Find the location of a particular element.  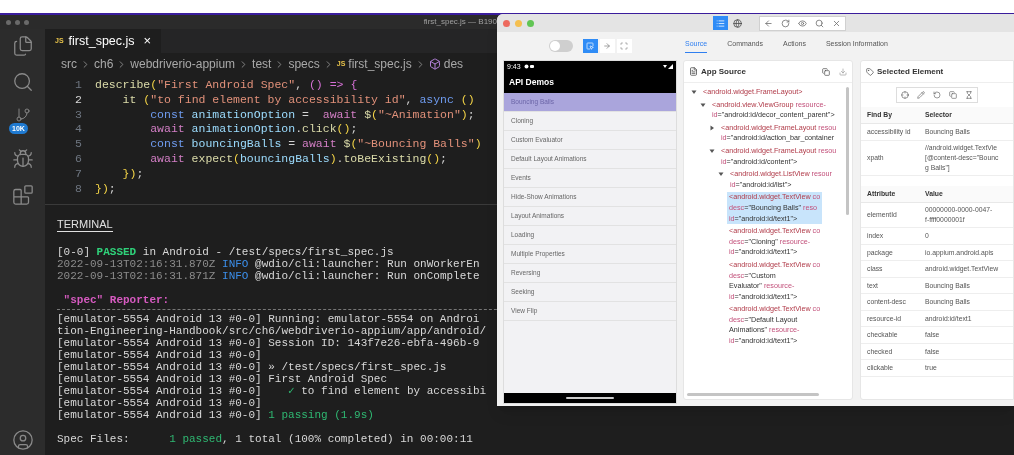

terminal-line: [emulator-5554 Android 13 #0-0] 1 passing (1.9s) is located at coordinates (215, 415).